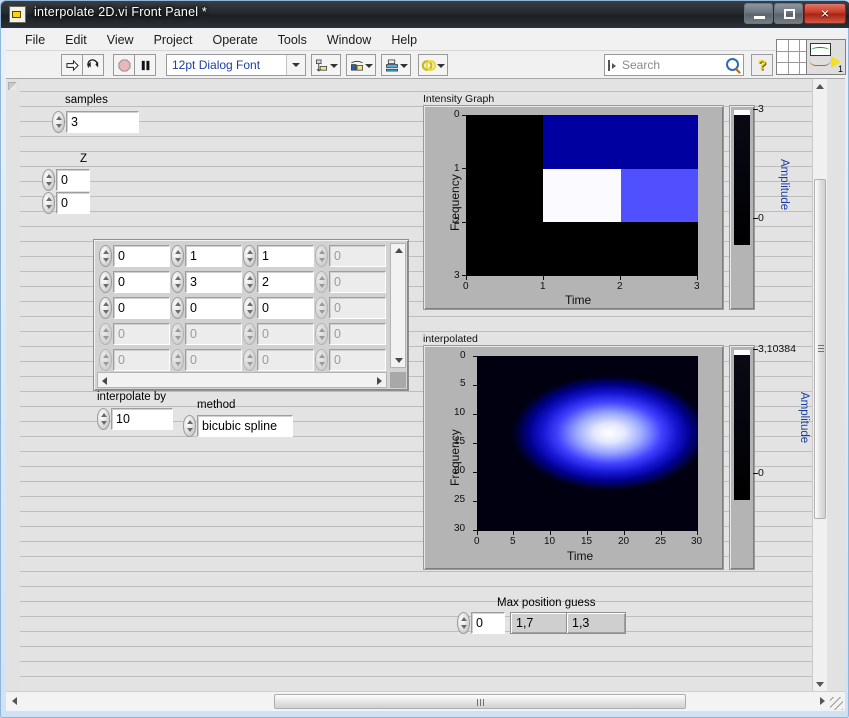 The image size is (849, 718). I want to click on align-objects-button, so click(326, 65).